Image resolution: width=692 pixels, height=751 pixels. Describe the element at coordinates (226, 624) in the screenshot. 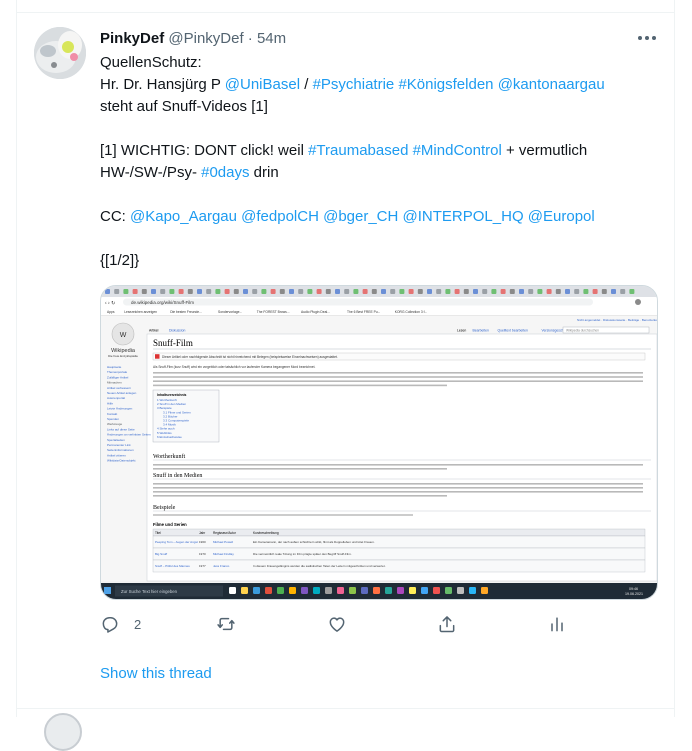

I see `retweet-icon` at that location.